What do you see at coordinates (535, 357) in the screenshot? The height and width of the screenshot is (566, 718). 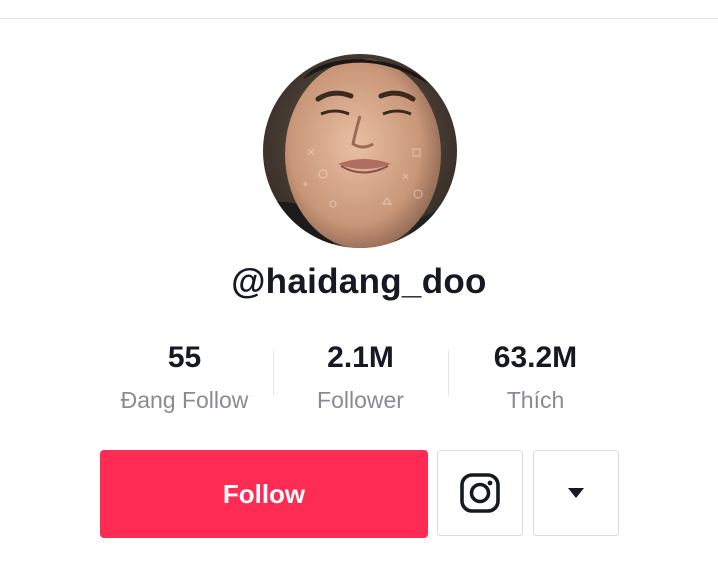 I see `stat-likes-value: 63.2M` at bounding box center [535, 357].